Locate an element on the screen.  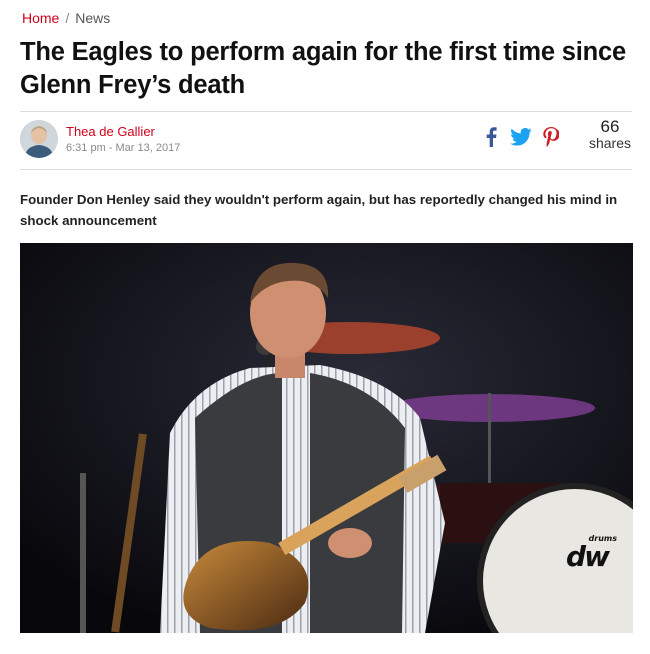
share-count-number: 66 is located at coordinates (610, 126).